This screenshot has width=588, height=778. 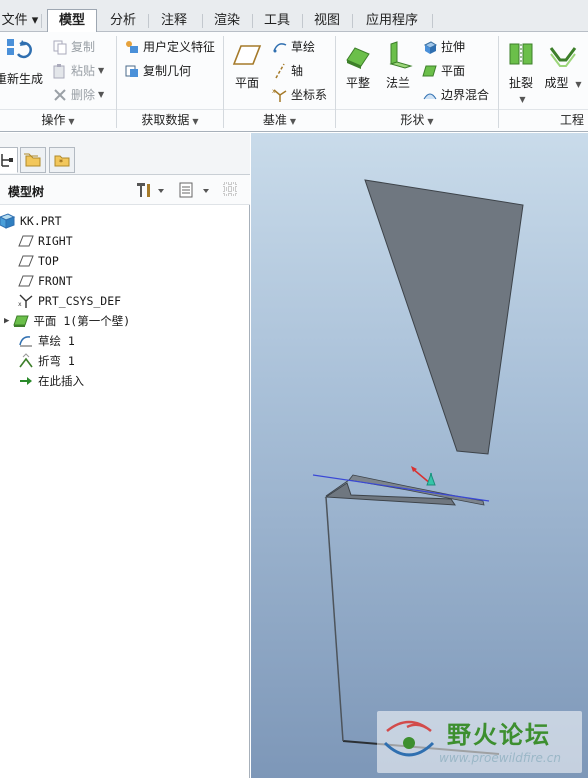 I want to click on tab-model-tree-panel, so click(x=9, y=160).